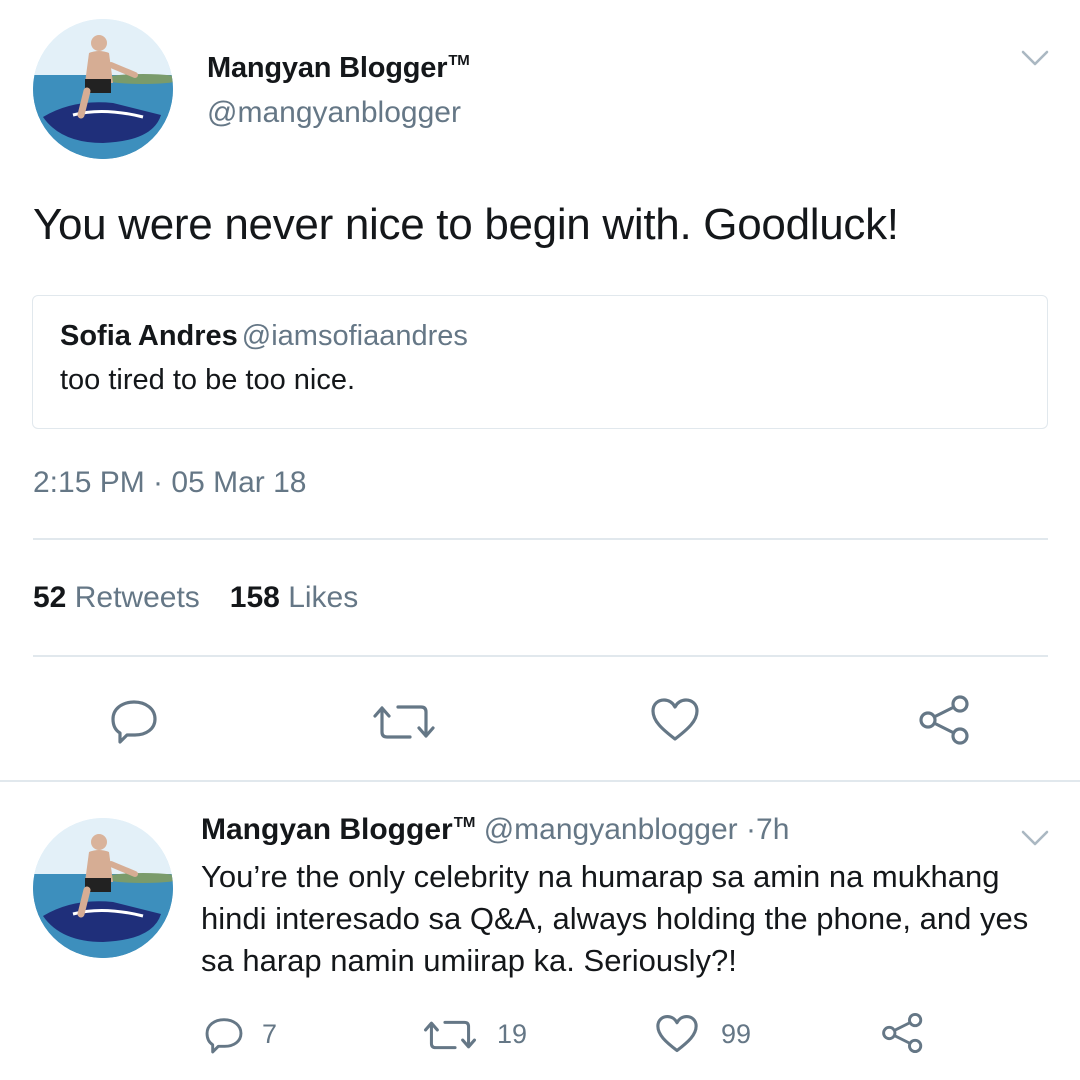 The image size is (1080, 1080). What do you see at coordinates (736, 1034) in the screenshot?
I see `like-count: 99` at bounding box center [736, 1034].